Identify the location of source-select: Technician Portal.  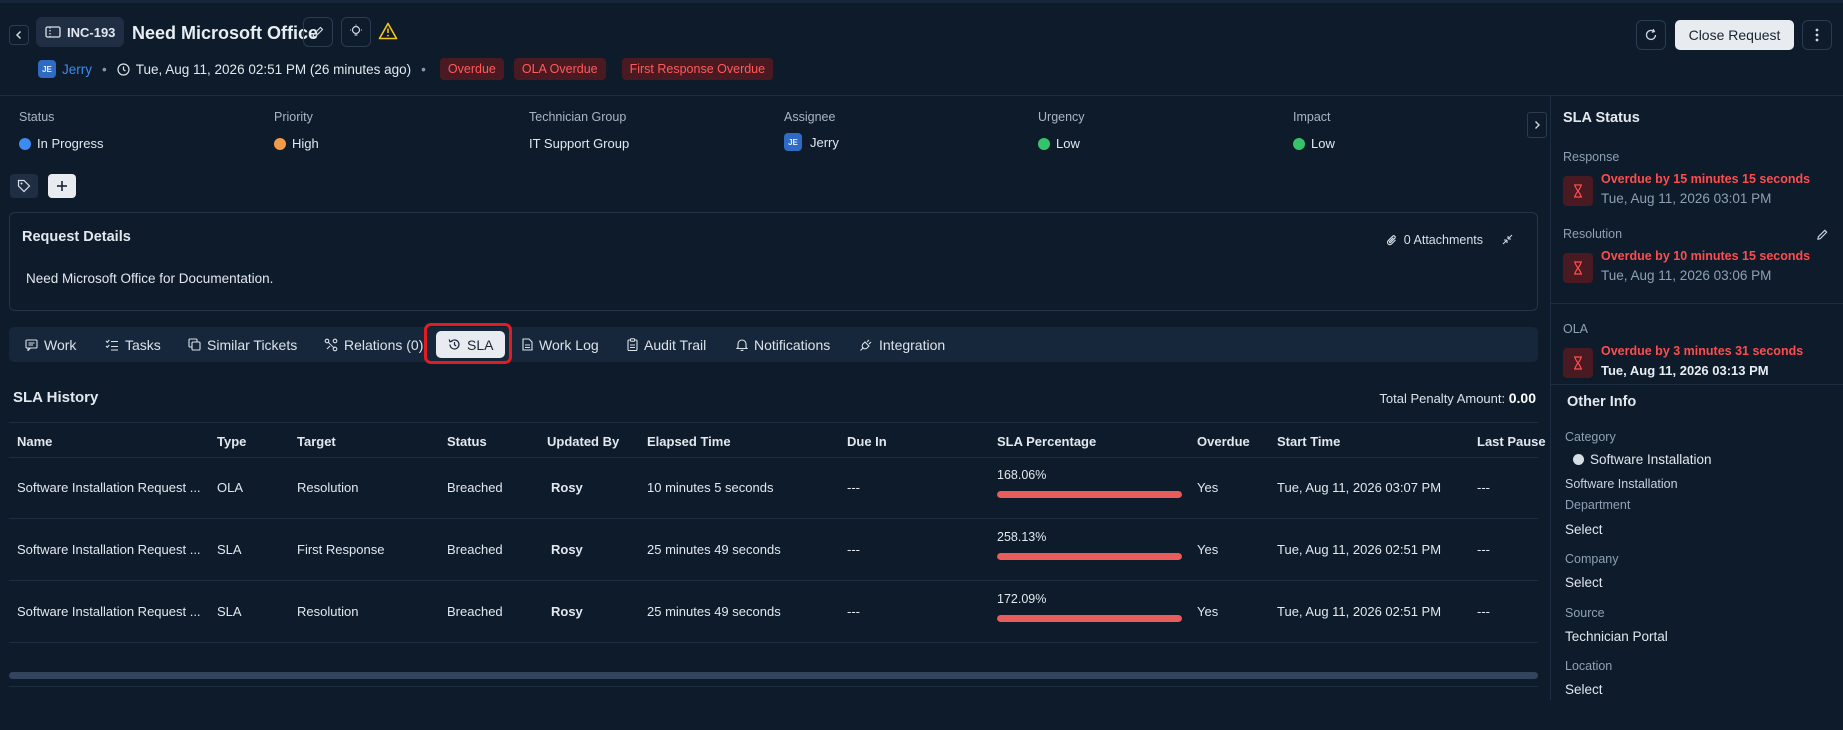
(1616, 636).